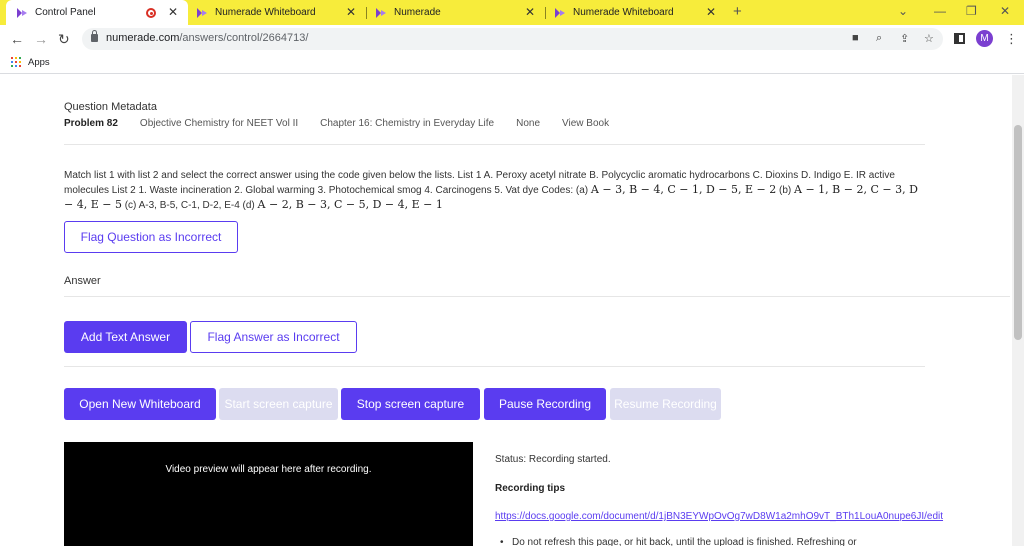 Image resolution: width=1024 pixels, height=546 pixels. I want to click on add-text-answer-button: Add Text Answer, so click(125, 337).